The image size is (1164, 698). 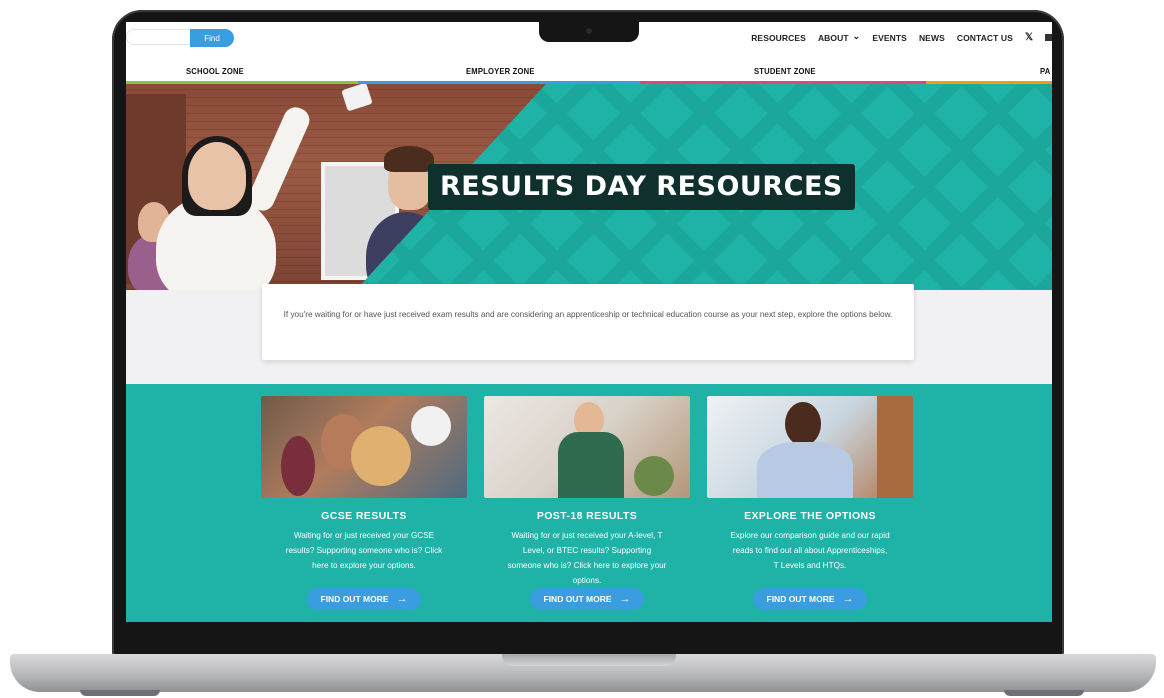 I want to click on nav-events: EVENTS, so click(x=889, y=38).